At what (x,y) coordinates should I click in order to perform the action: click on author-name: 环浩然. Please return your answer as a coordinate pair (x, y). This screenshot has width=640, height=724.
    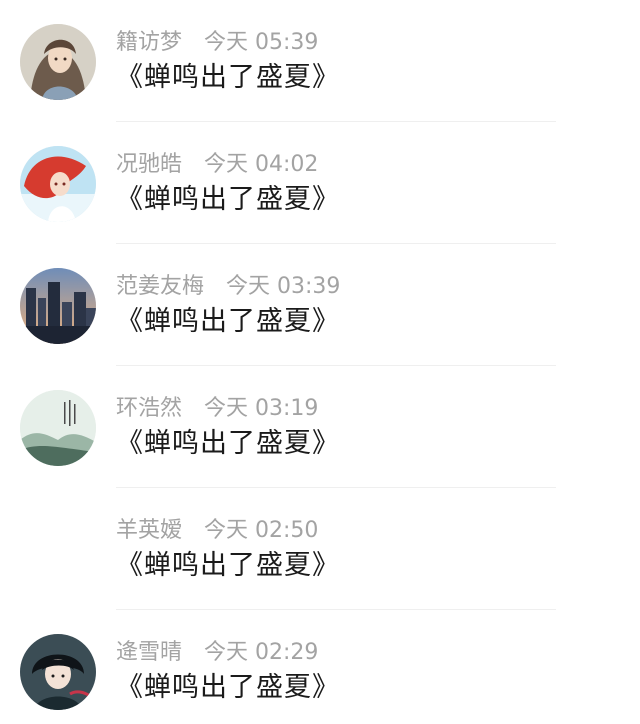
    Looking at the image, I should click on (149, 408).